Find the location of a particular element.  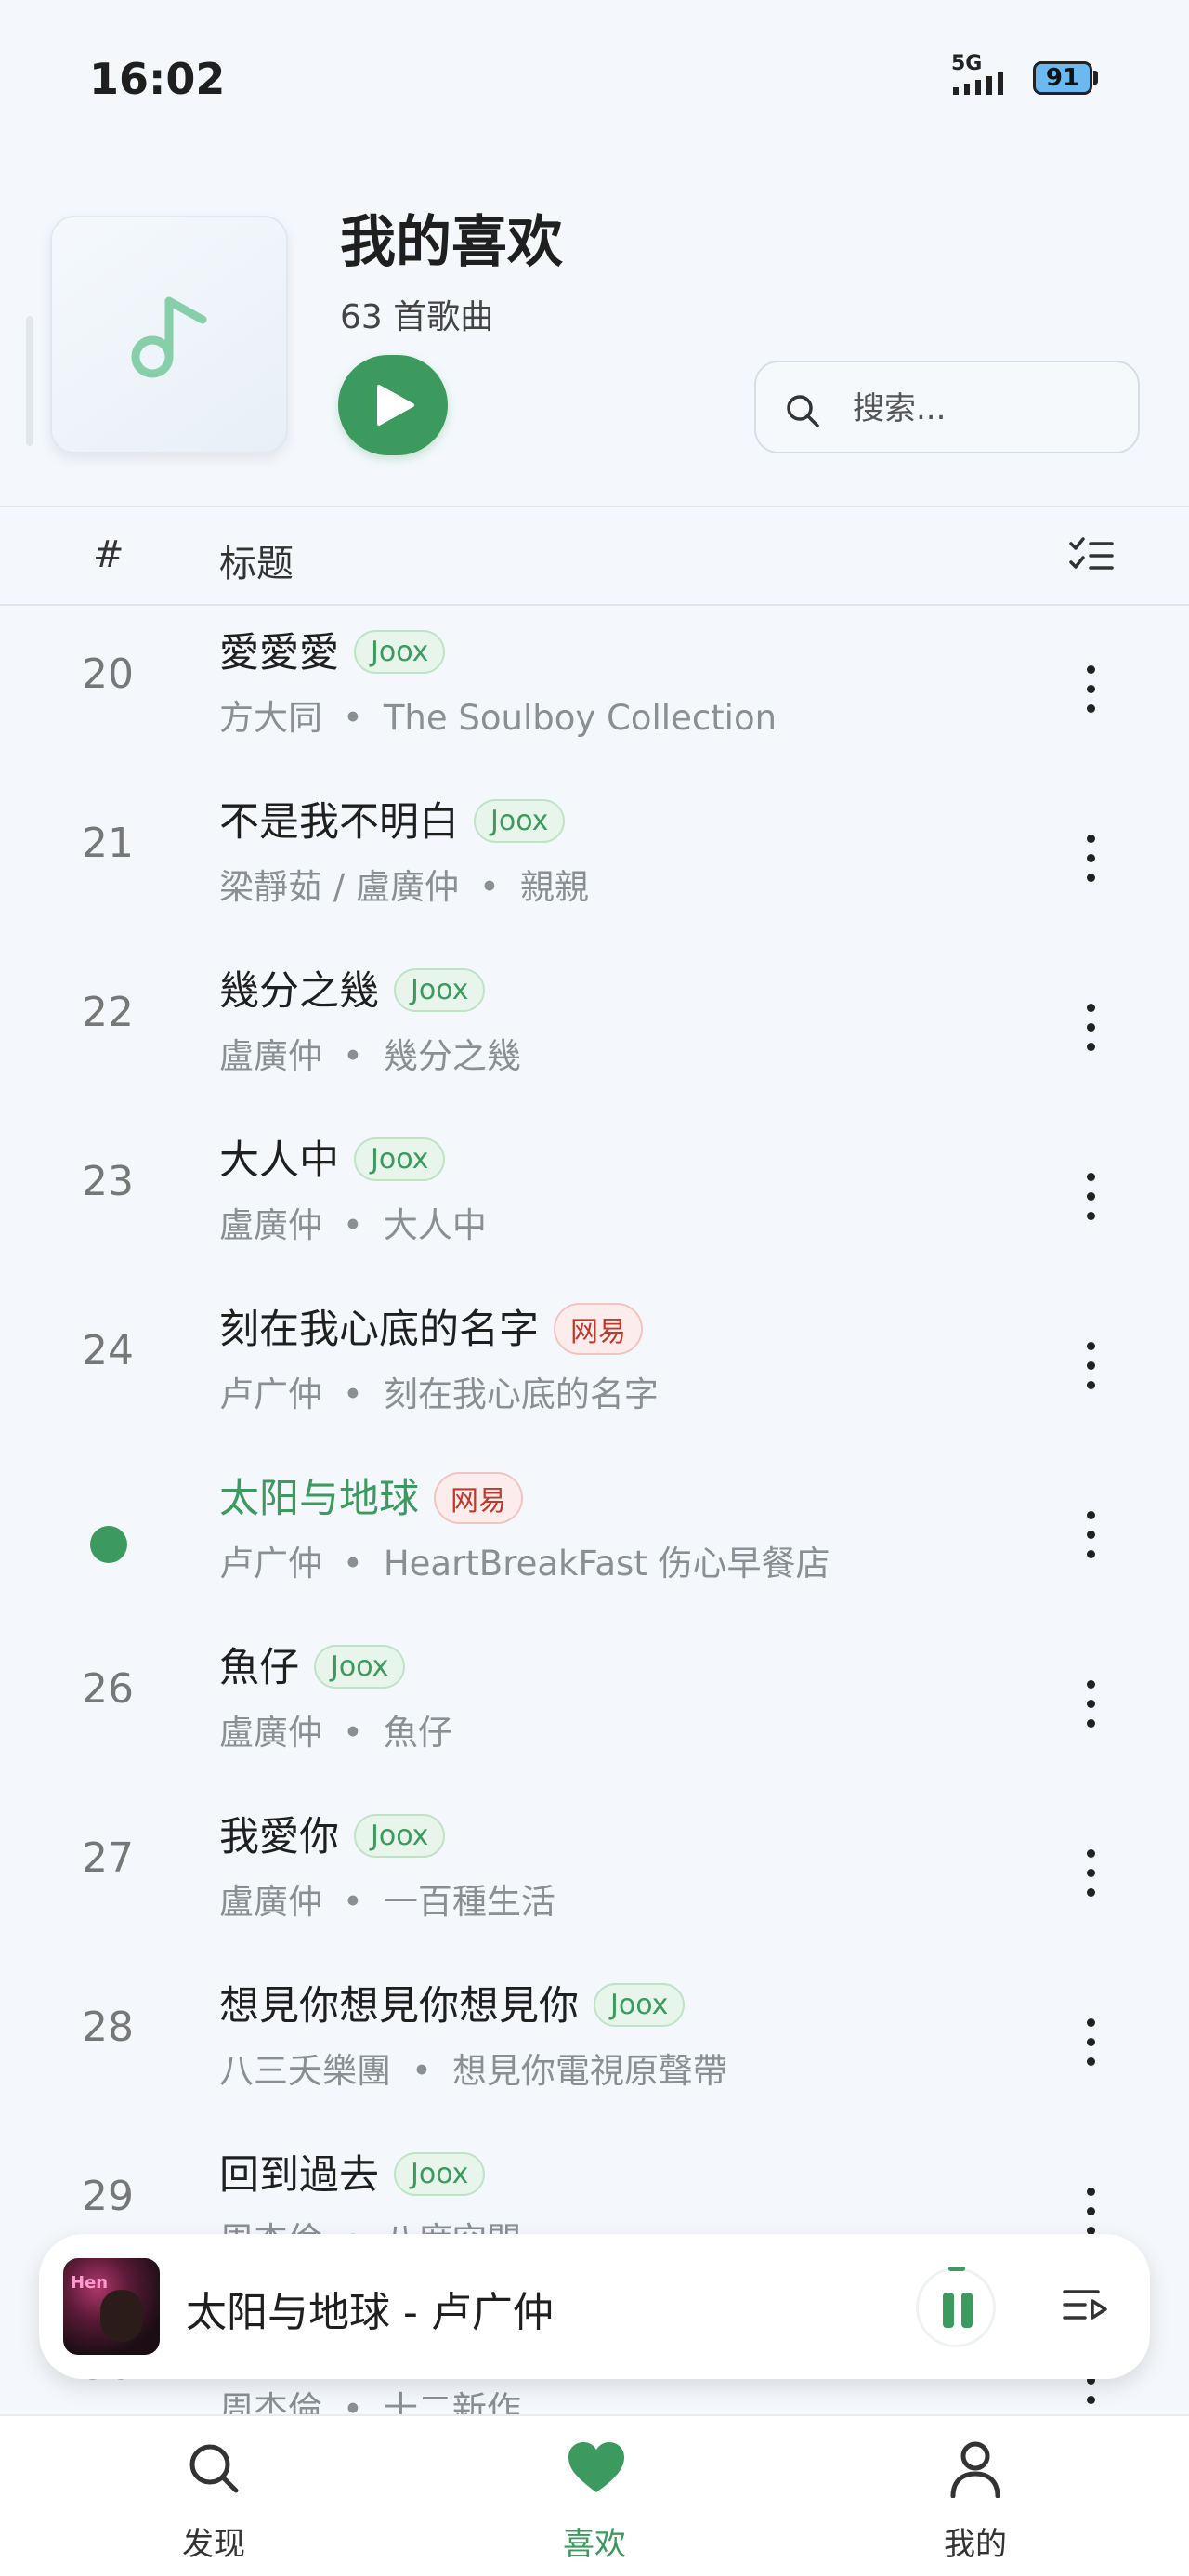

song-title: 我愛你 Joox is located at coordinates (332, 1833).